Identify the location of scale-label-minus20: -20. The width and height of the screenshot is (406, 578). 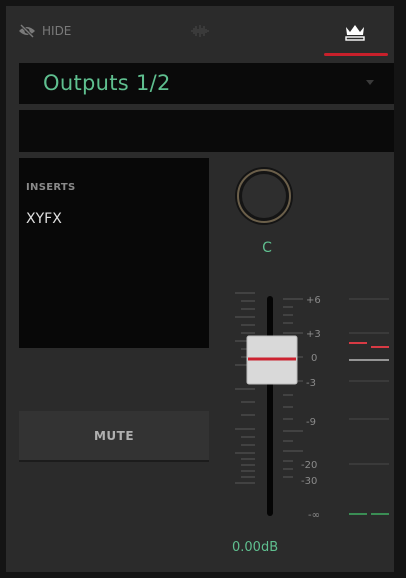
(309, 465).